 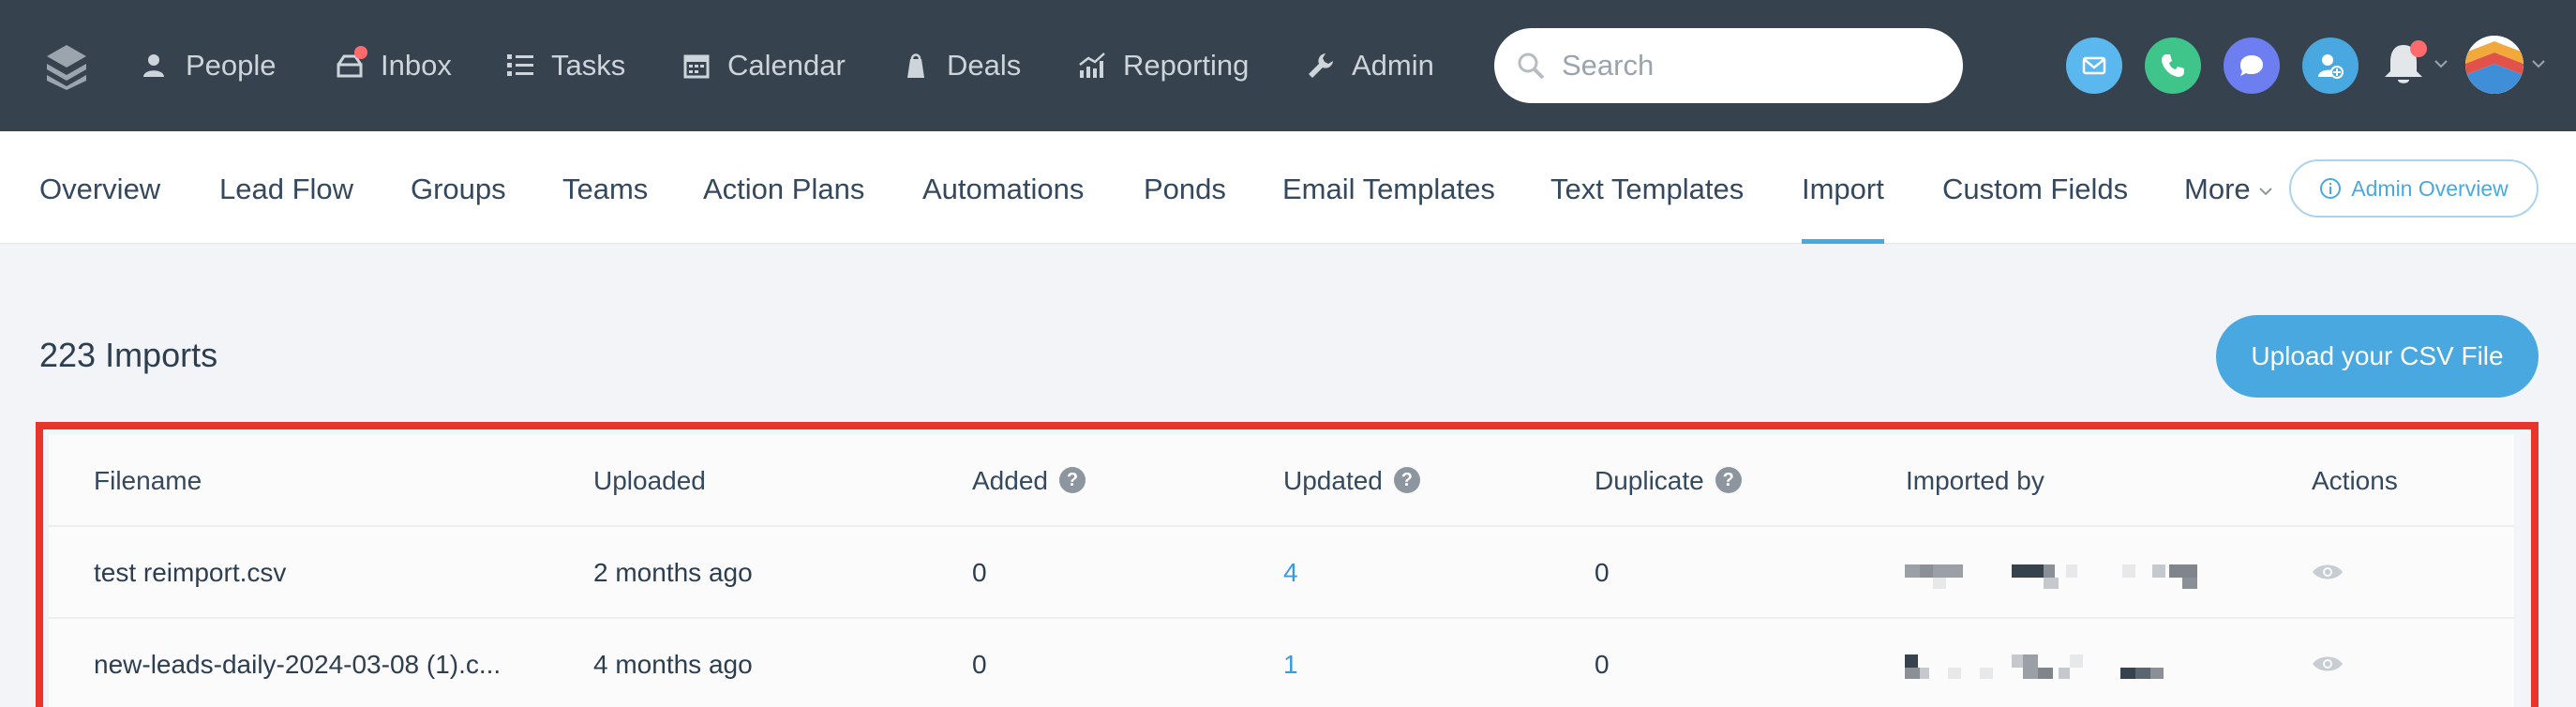 I want to click on column-header-updated: Updated?, so click(x=1351, y=481).